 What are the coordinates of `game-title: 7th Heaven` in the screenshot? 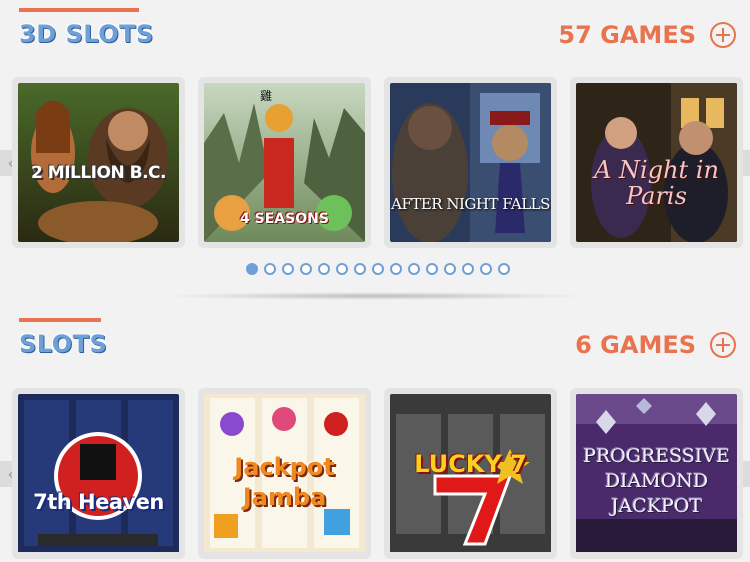 It's located at (98, 502).